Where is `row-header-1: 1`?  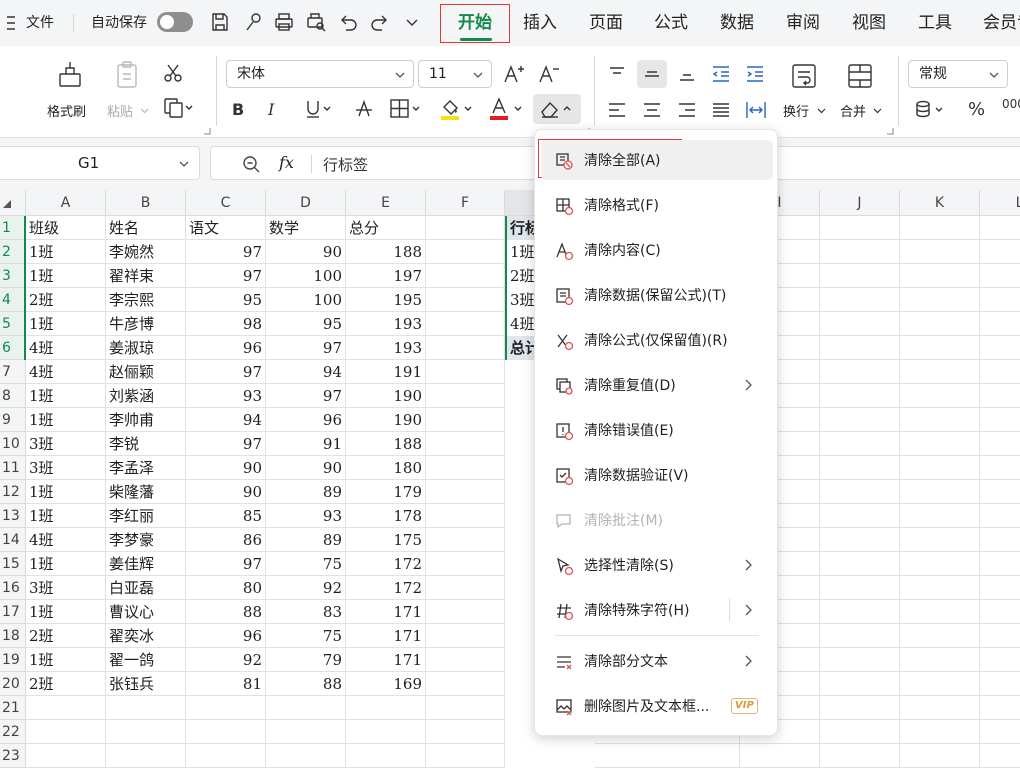 row-header-1: 1 is located at coordinates (13, 228).